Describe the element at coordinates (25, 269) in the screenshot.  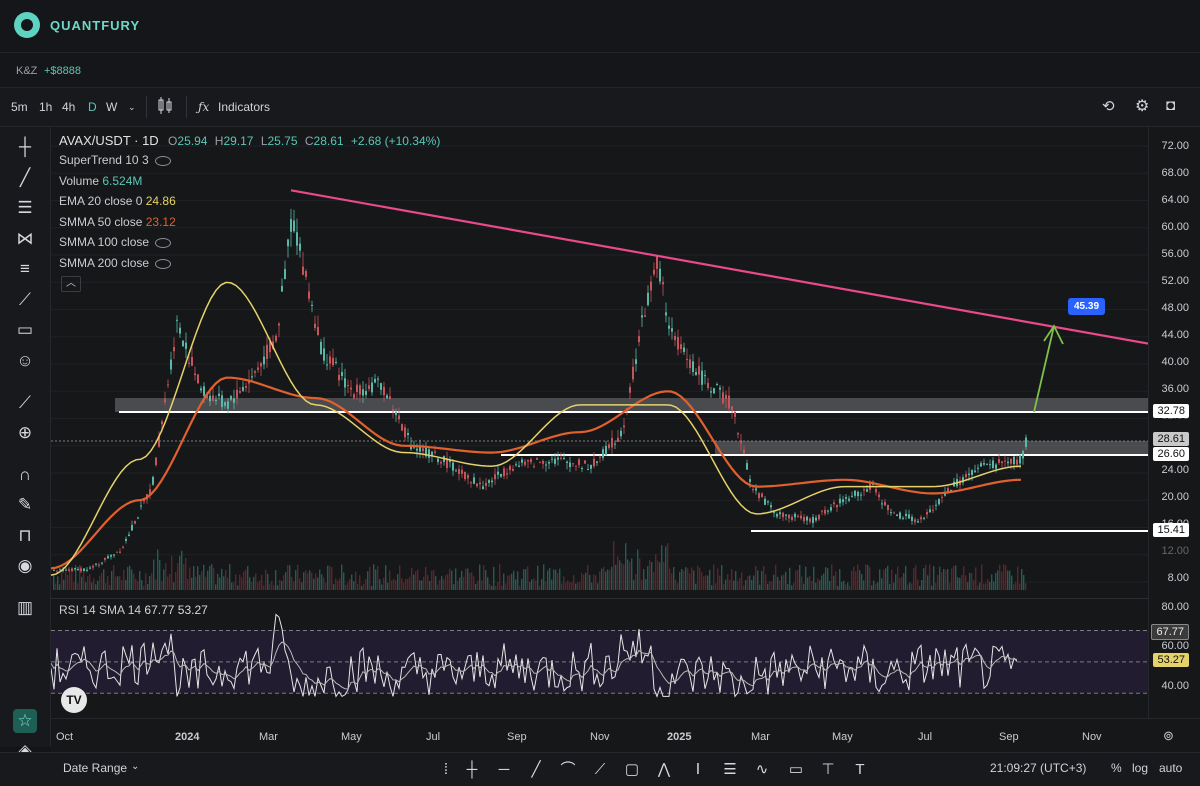
I see `fib-tool-icon: ≡` at that location.